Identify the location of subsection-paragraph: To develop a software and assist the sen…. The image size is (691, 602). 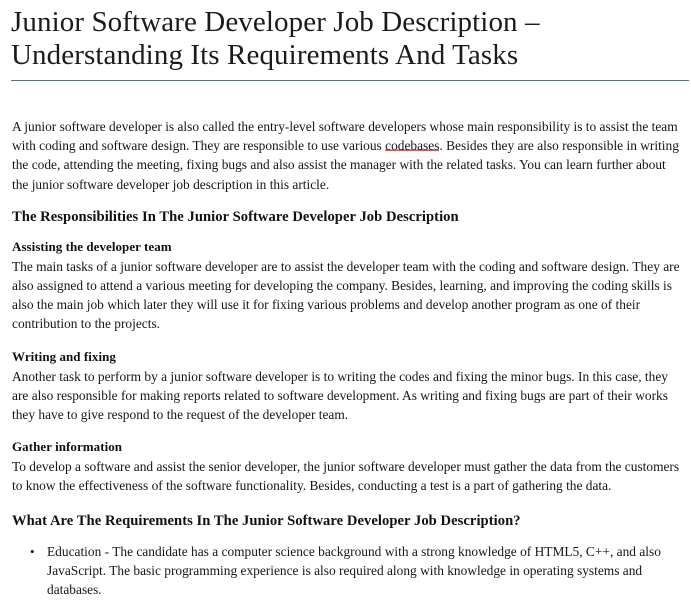
(346, 476).